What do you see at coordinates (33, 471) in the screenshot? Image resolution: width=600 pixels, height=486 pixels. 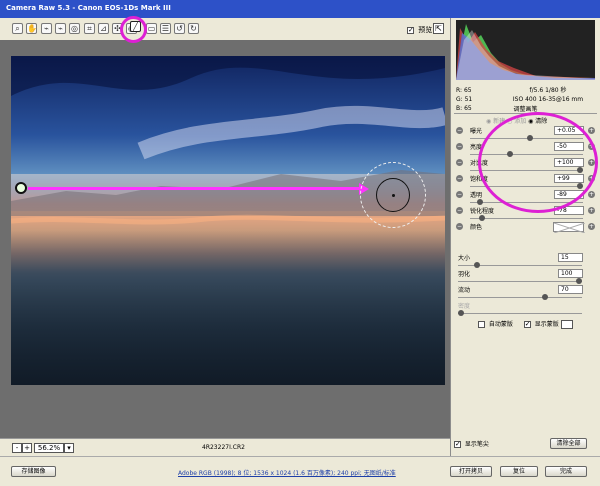 I see `save-image-button: 存储图像` at bounding box center [33, 471].